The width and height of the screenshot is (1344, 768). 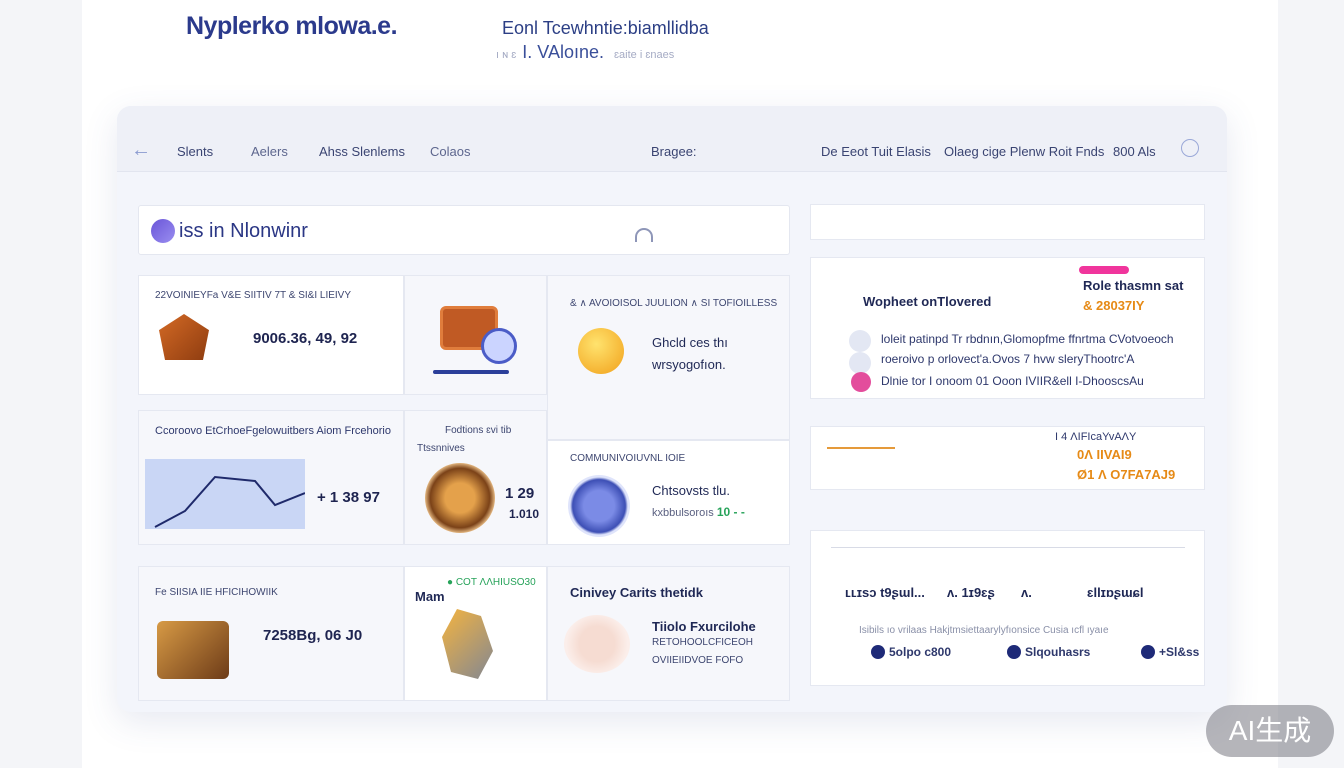 What do you see at coordinates (1115, 592) in the screenshot?
I see `right-card-3-col-4: ɛllɪɒʂɯɕl` at bounding box center [1115, 592].